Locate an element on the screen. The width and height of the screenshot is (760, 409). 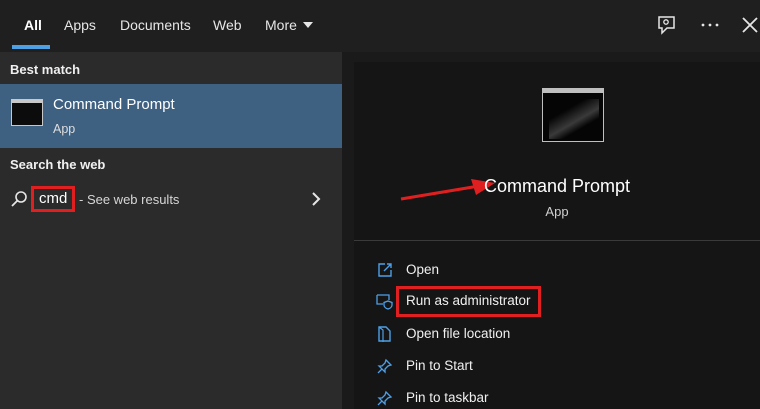
tab-web: Web is located at coordinates (227, 25).